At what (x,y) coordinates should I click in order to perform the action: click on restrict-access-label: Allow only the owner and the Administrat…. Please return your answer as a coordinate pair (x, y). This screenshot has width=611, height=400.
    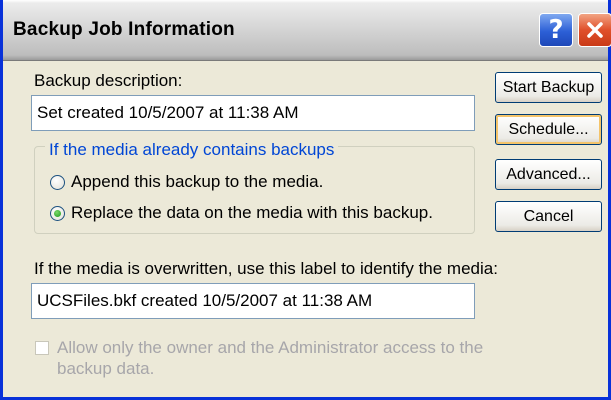
    Looking at the image, I should click on (270, 358).